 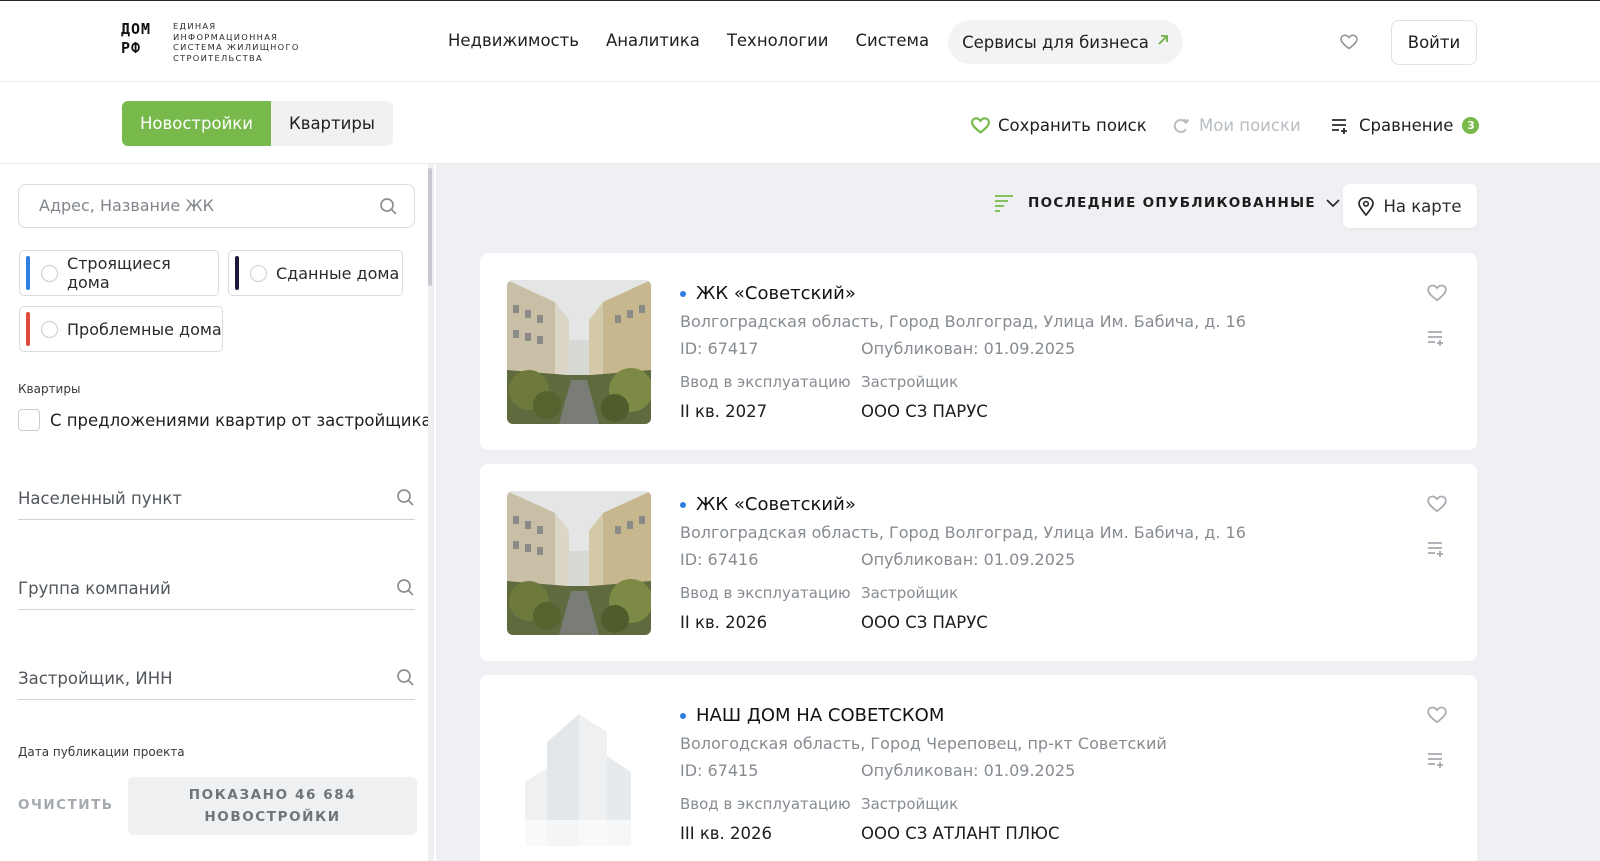 I want to click on status-chip-completed: Сданные дома, so click(x=315, y=273).